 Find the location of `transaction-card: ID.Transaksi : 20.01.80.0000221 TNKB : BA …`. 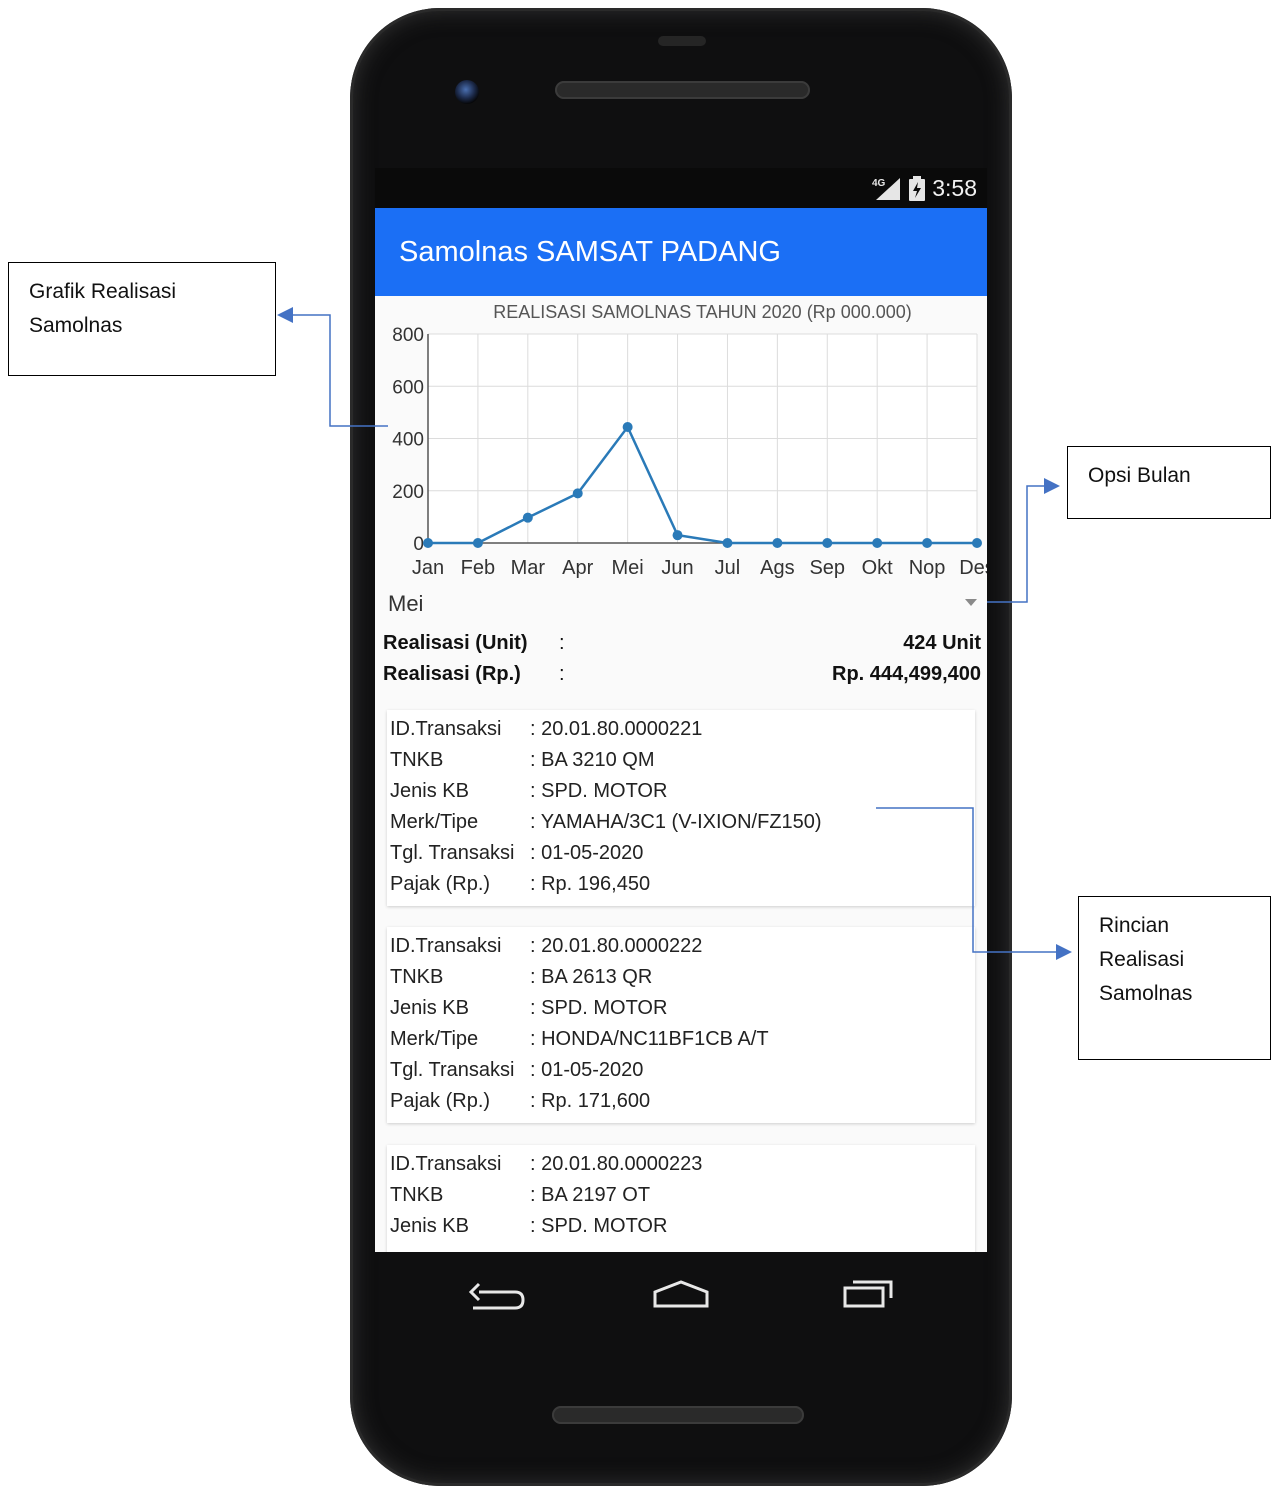

transaction-card: ID.Transaksi : 20.01.80.0000221 TNKB : BA … is located at coordinates (681, 808).